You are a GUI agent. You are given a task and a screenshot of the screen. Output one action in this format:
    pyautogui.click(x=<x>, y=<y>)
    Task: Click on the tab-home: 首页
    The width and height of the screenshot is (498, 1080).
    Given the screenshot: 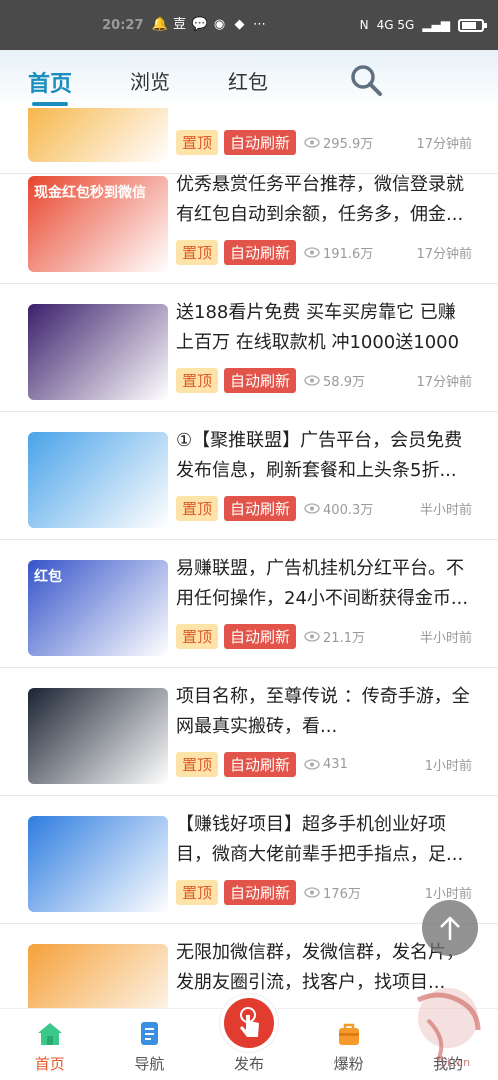 What is the action you would take?
    pyautogui.click(x=50, y=86)
    